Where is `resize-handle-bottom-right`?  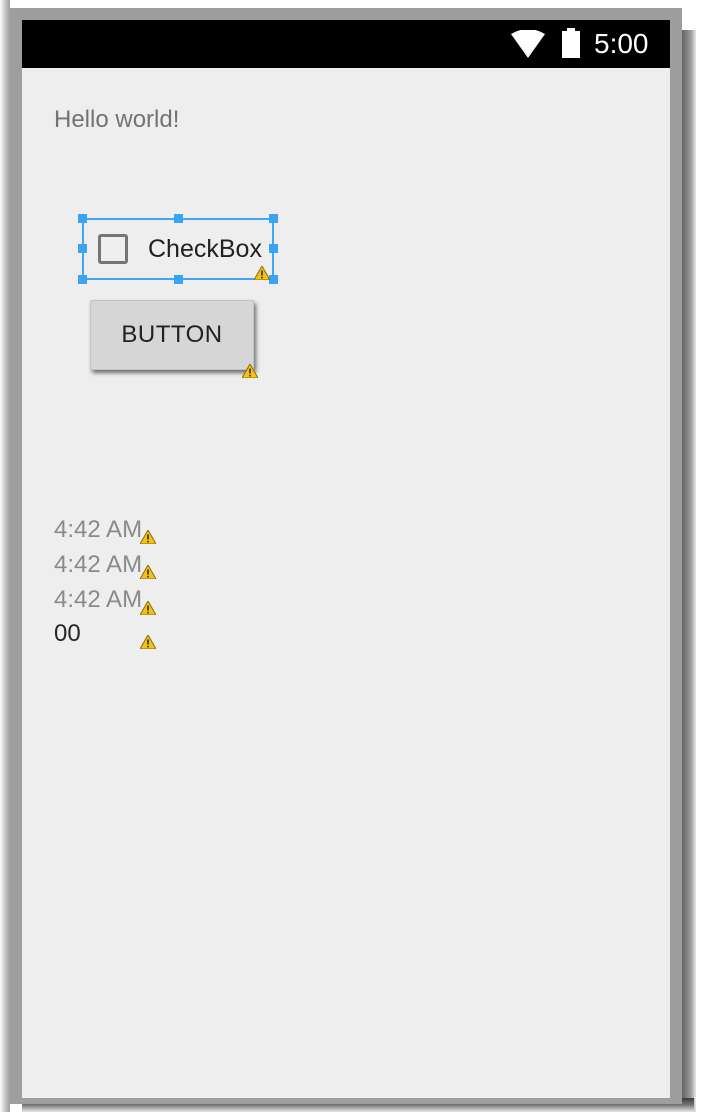
resize-handle-bottom-right is located at coordinates (273, 279).